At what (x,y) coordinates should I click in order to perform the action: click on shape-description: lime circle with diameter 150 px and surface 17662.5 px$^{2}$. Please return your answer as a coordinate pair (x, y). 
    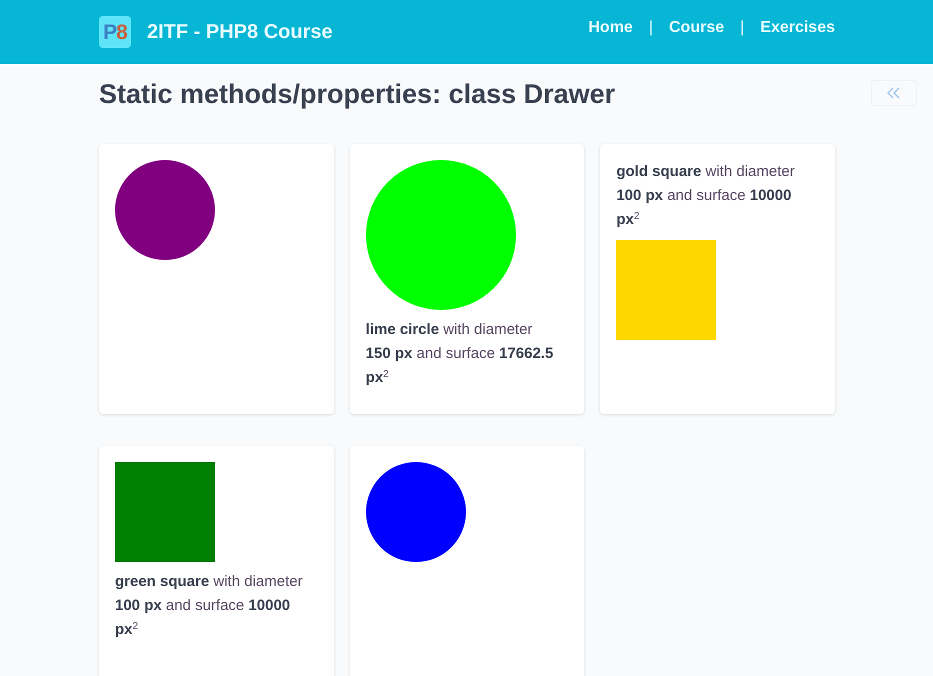
    Looking at the image, I should click on (460, 354).